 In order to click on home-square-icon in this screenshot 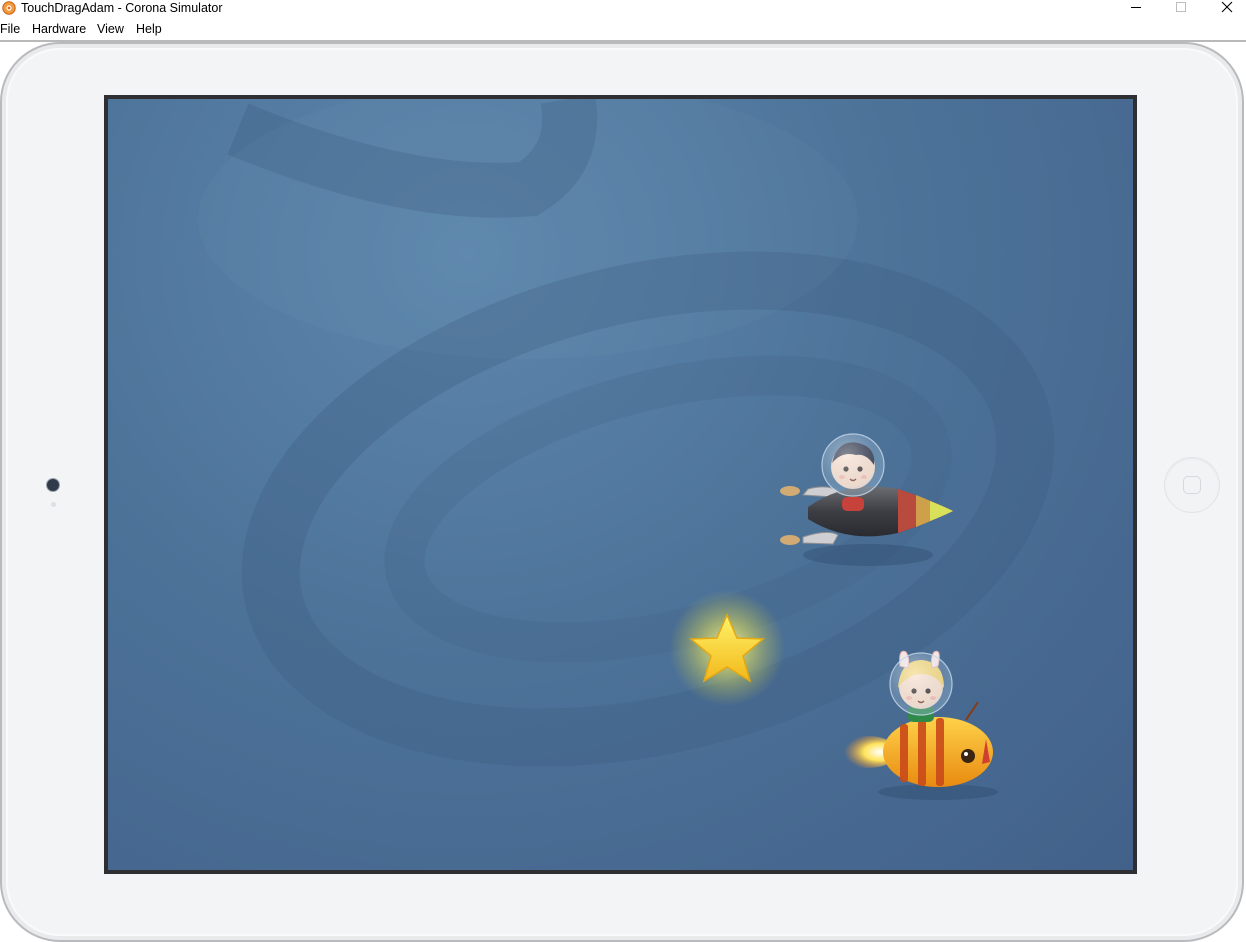, I will do `click(1192, 485)`.